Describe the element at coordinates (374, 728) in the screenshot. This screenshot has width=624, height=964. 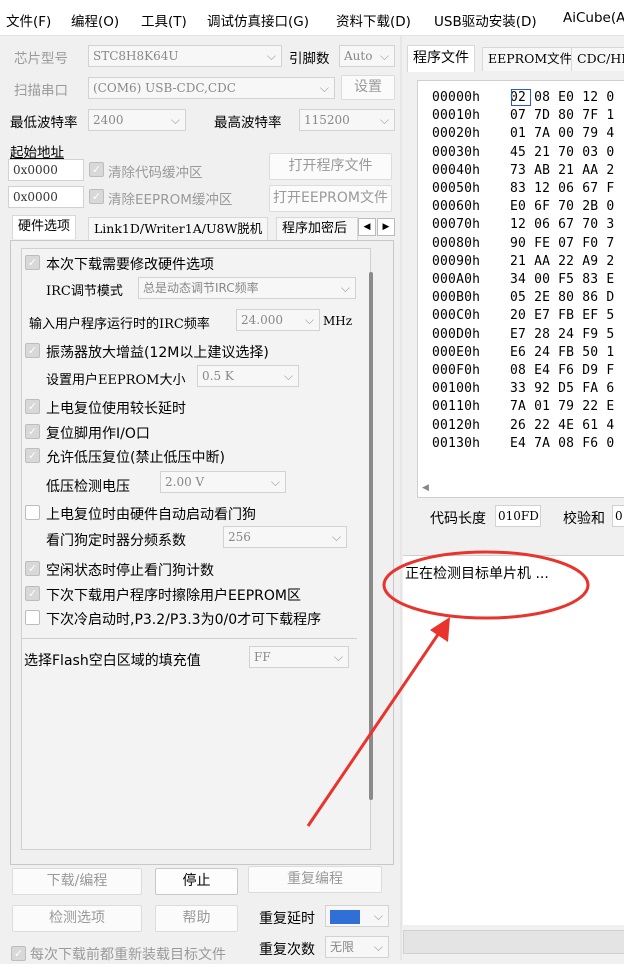
I see `annotation-arrow` at that location.